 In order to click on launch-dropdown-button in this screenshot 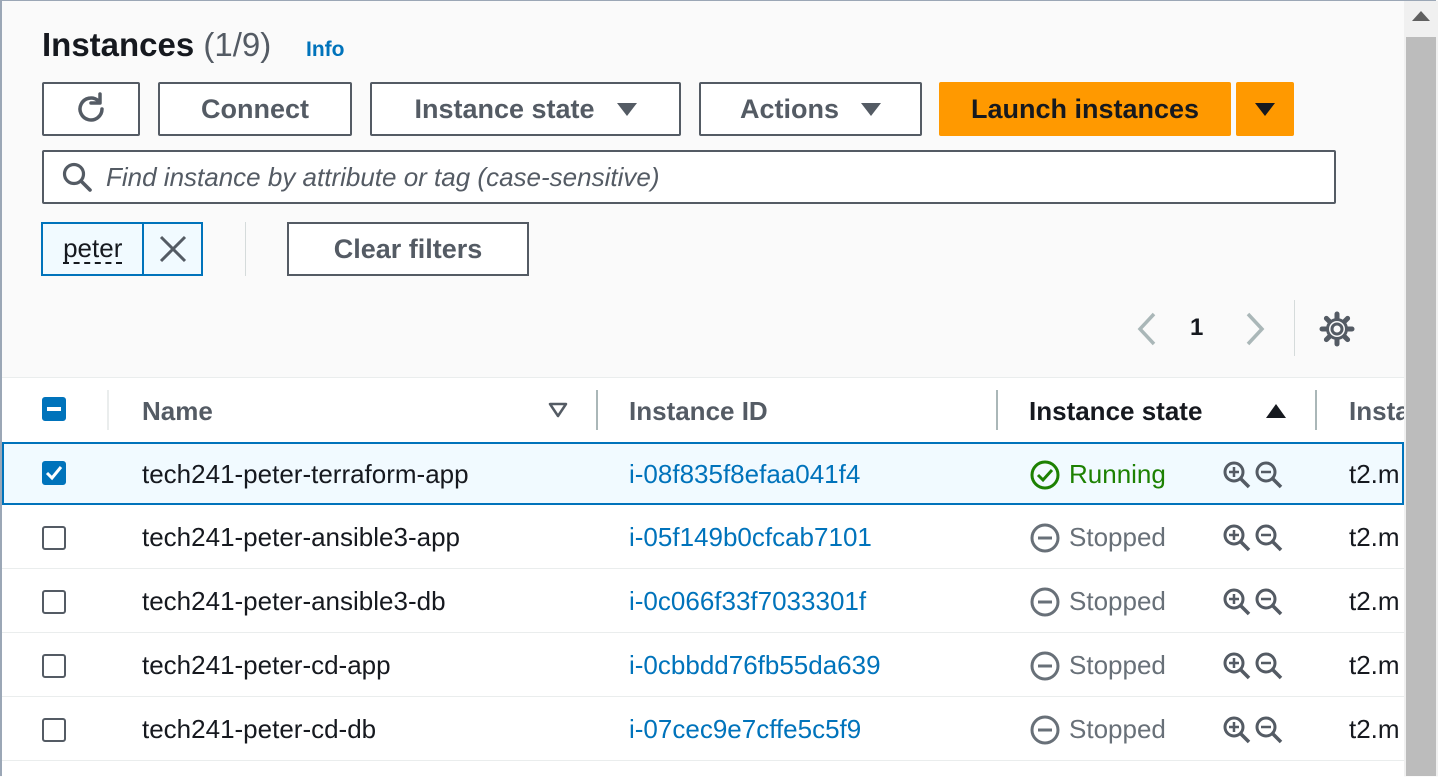, I will do `click(1265, 109)`.